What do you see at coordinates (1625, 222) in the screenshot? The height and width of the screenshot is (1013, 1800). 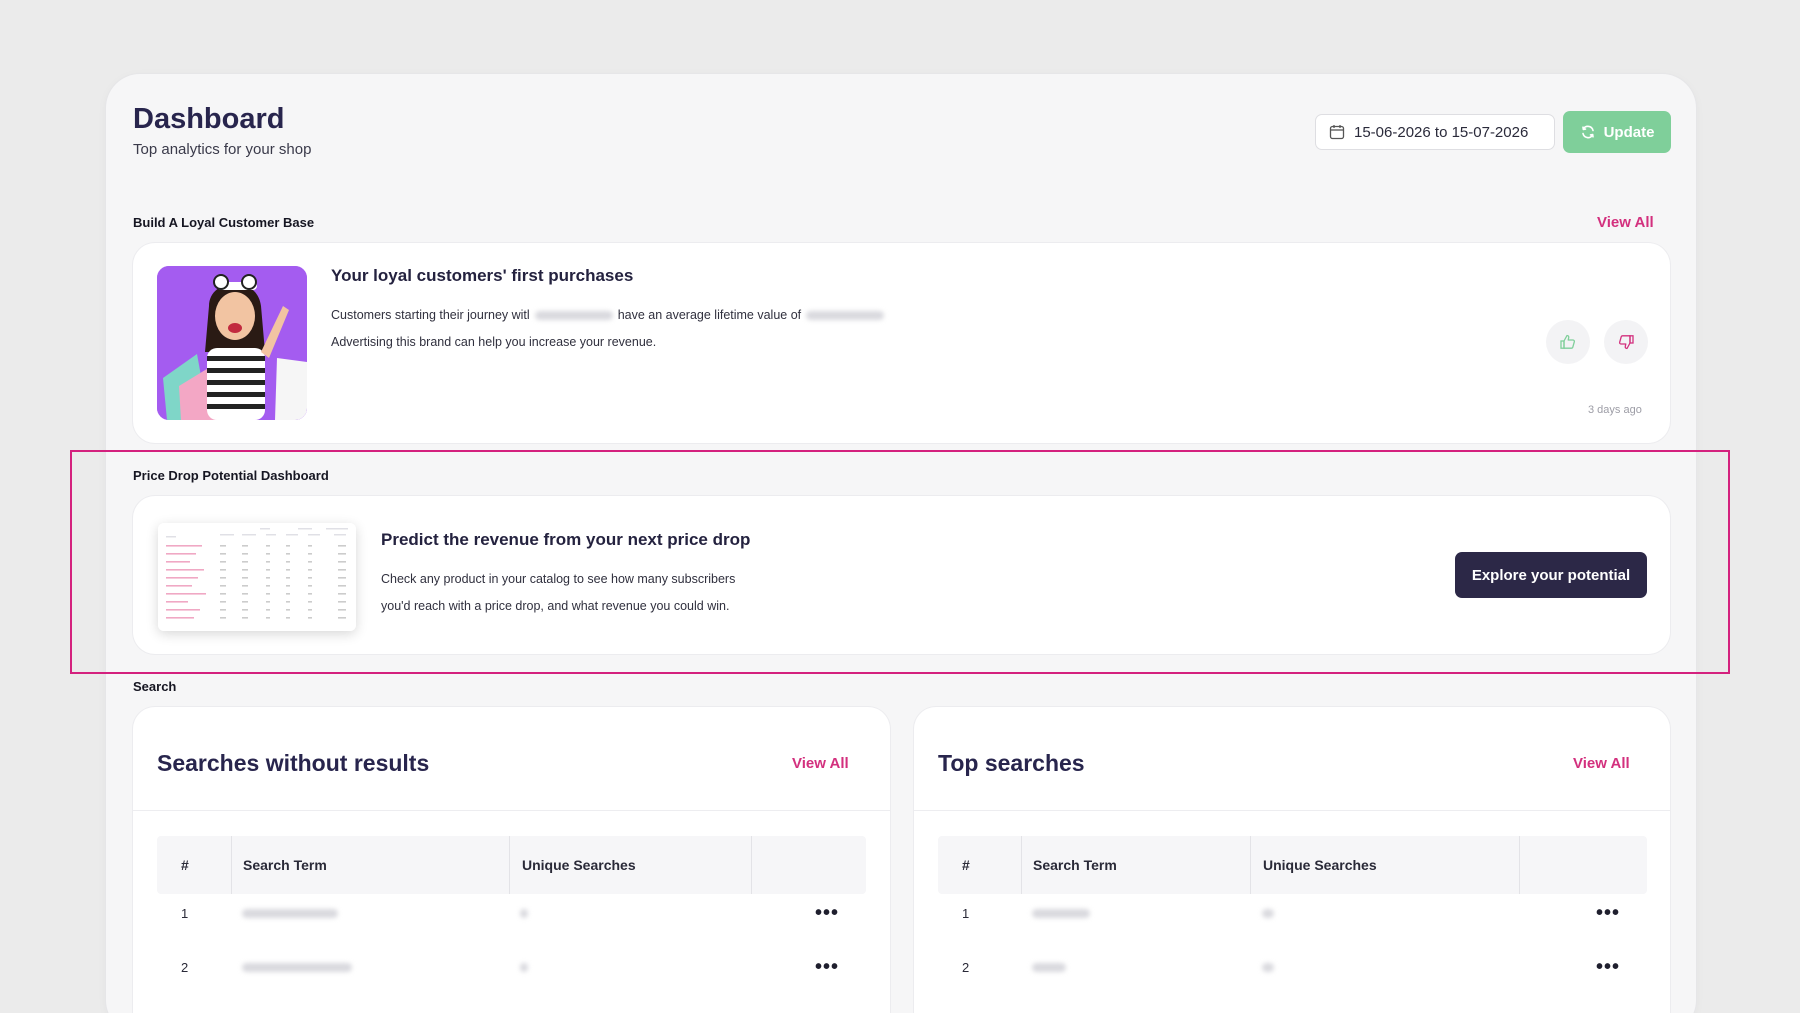 I see `loyal-view-all-link: View All` at bounding box center [1625, 222].